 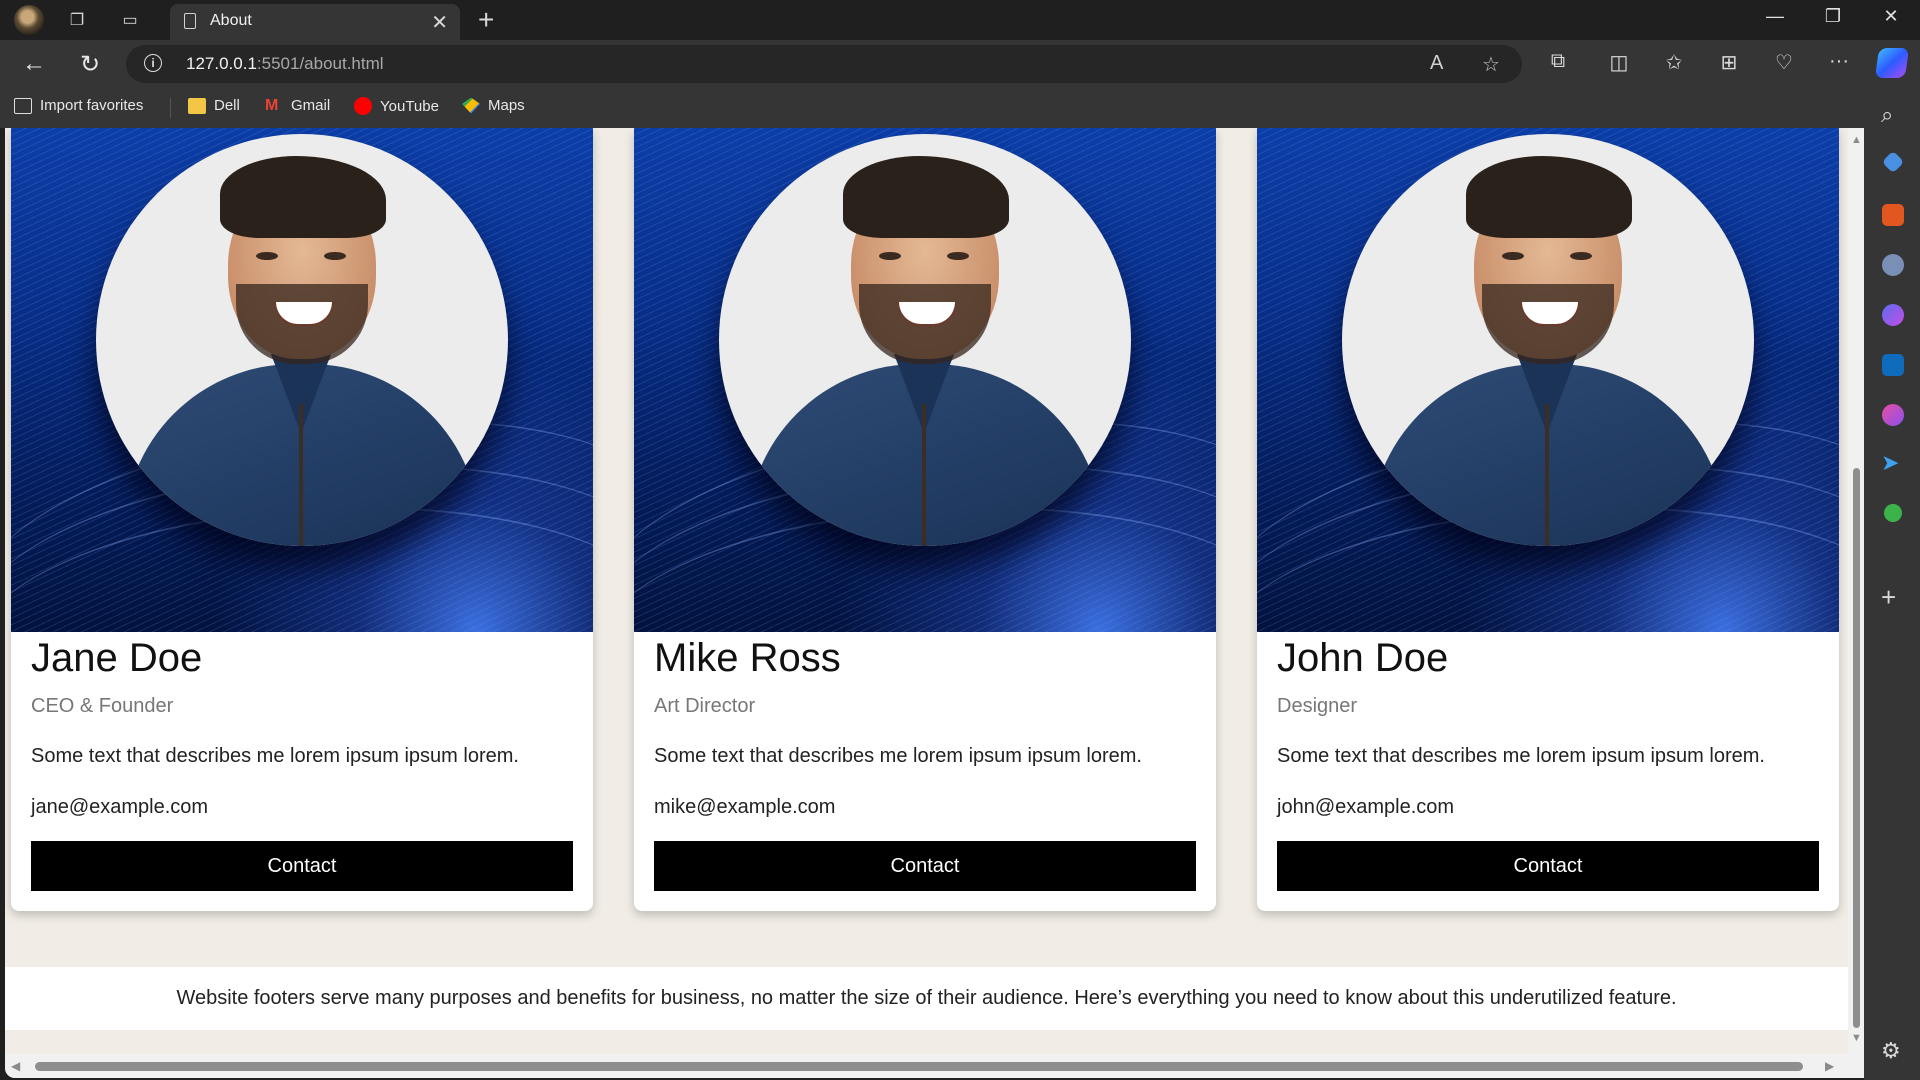 What do you see at coordinates (1491, 64) in the screenshot?
I see `favorite-star-icon: ☆` at bounding box center [1491, 64].